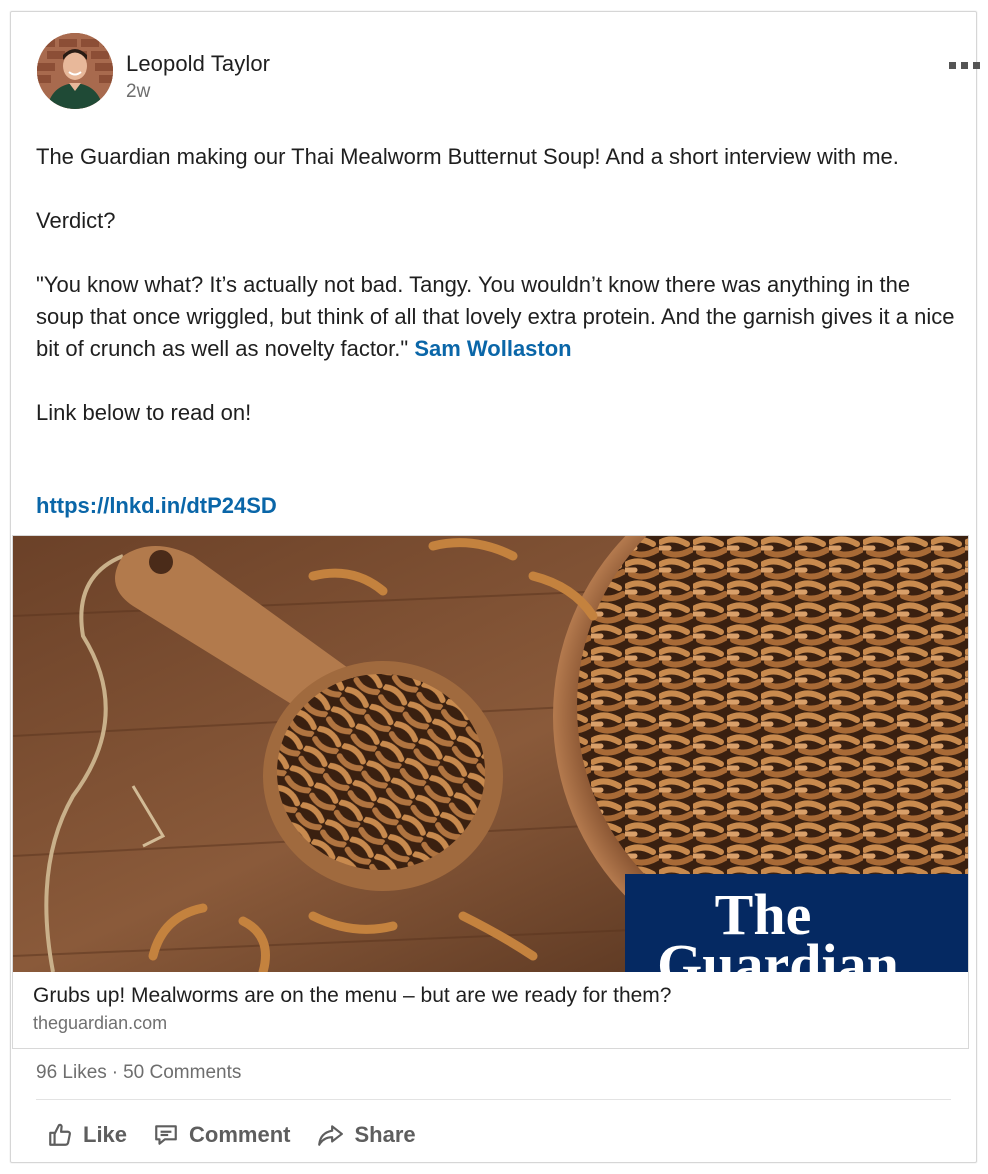 The image size is (988, 1174). I want to click on comment-label: Comment, so click(240, 1134).